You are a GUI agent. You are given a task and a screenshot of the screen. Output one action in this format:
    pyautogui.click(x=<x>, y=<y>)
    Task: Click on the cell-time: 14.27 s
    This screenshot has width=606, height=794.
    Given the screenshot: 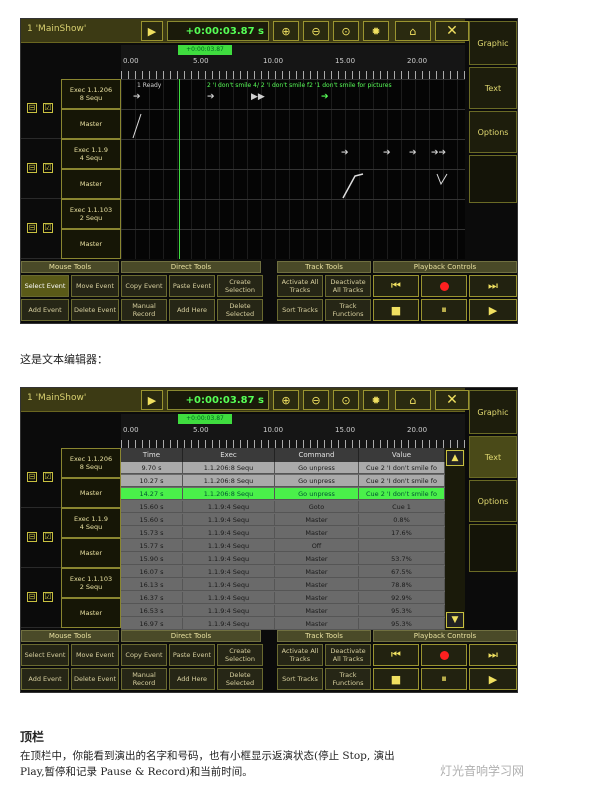 What is the action you would take?
    pyautogui.click(x=152, y=494)
    